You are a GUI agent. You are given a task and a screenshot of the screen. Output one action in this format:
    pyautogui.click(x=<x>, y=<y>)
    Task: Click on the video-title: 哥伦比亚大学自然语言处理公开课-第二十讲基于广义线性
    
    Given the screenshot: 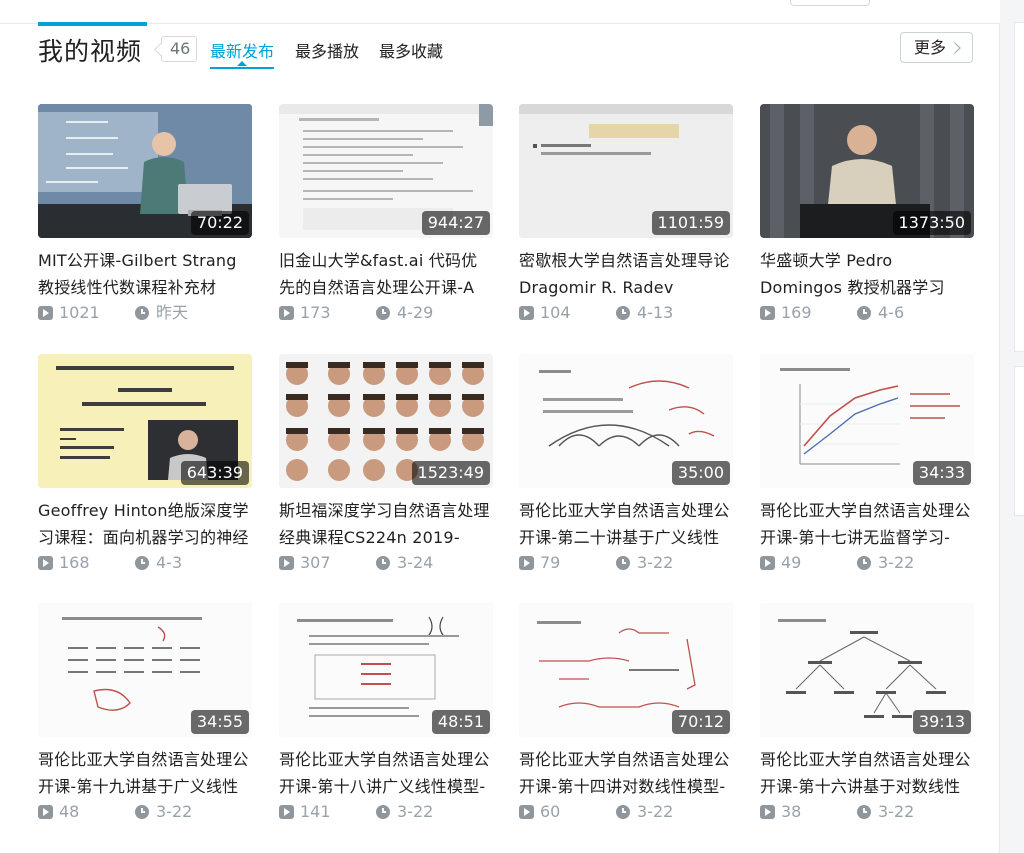 What is the action you would take?
    pyautogui.click(x=626, y=524)
    